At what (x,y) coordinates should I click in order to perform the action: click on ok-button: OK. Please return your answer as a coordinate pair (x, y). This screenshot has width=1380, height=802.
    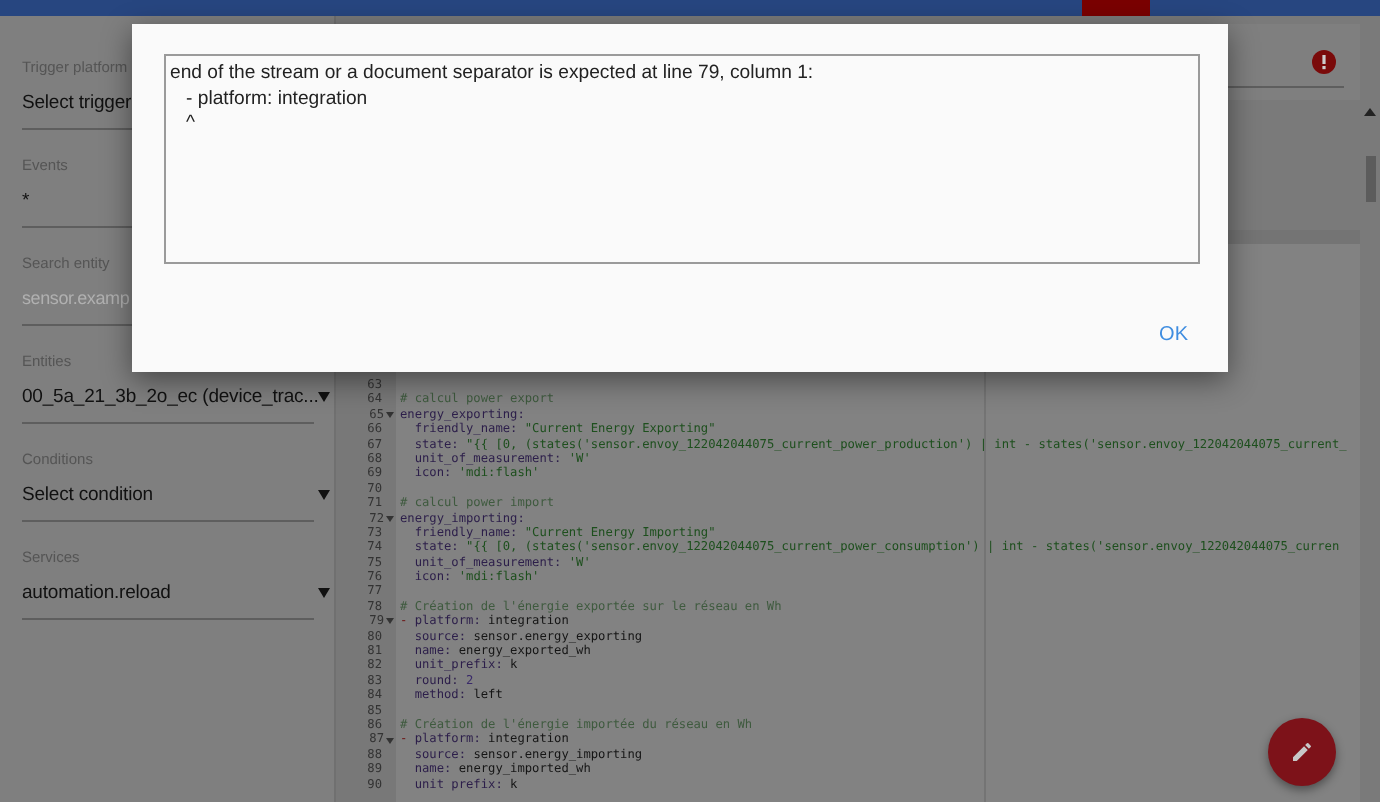
    Looking at the image, I should click on (1173, 335).